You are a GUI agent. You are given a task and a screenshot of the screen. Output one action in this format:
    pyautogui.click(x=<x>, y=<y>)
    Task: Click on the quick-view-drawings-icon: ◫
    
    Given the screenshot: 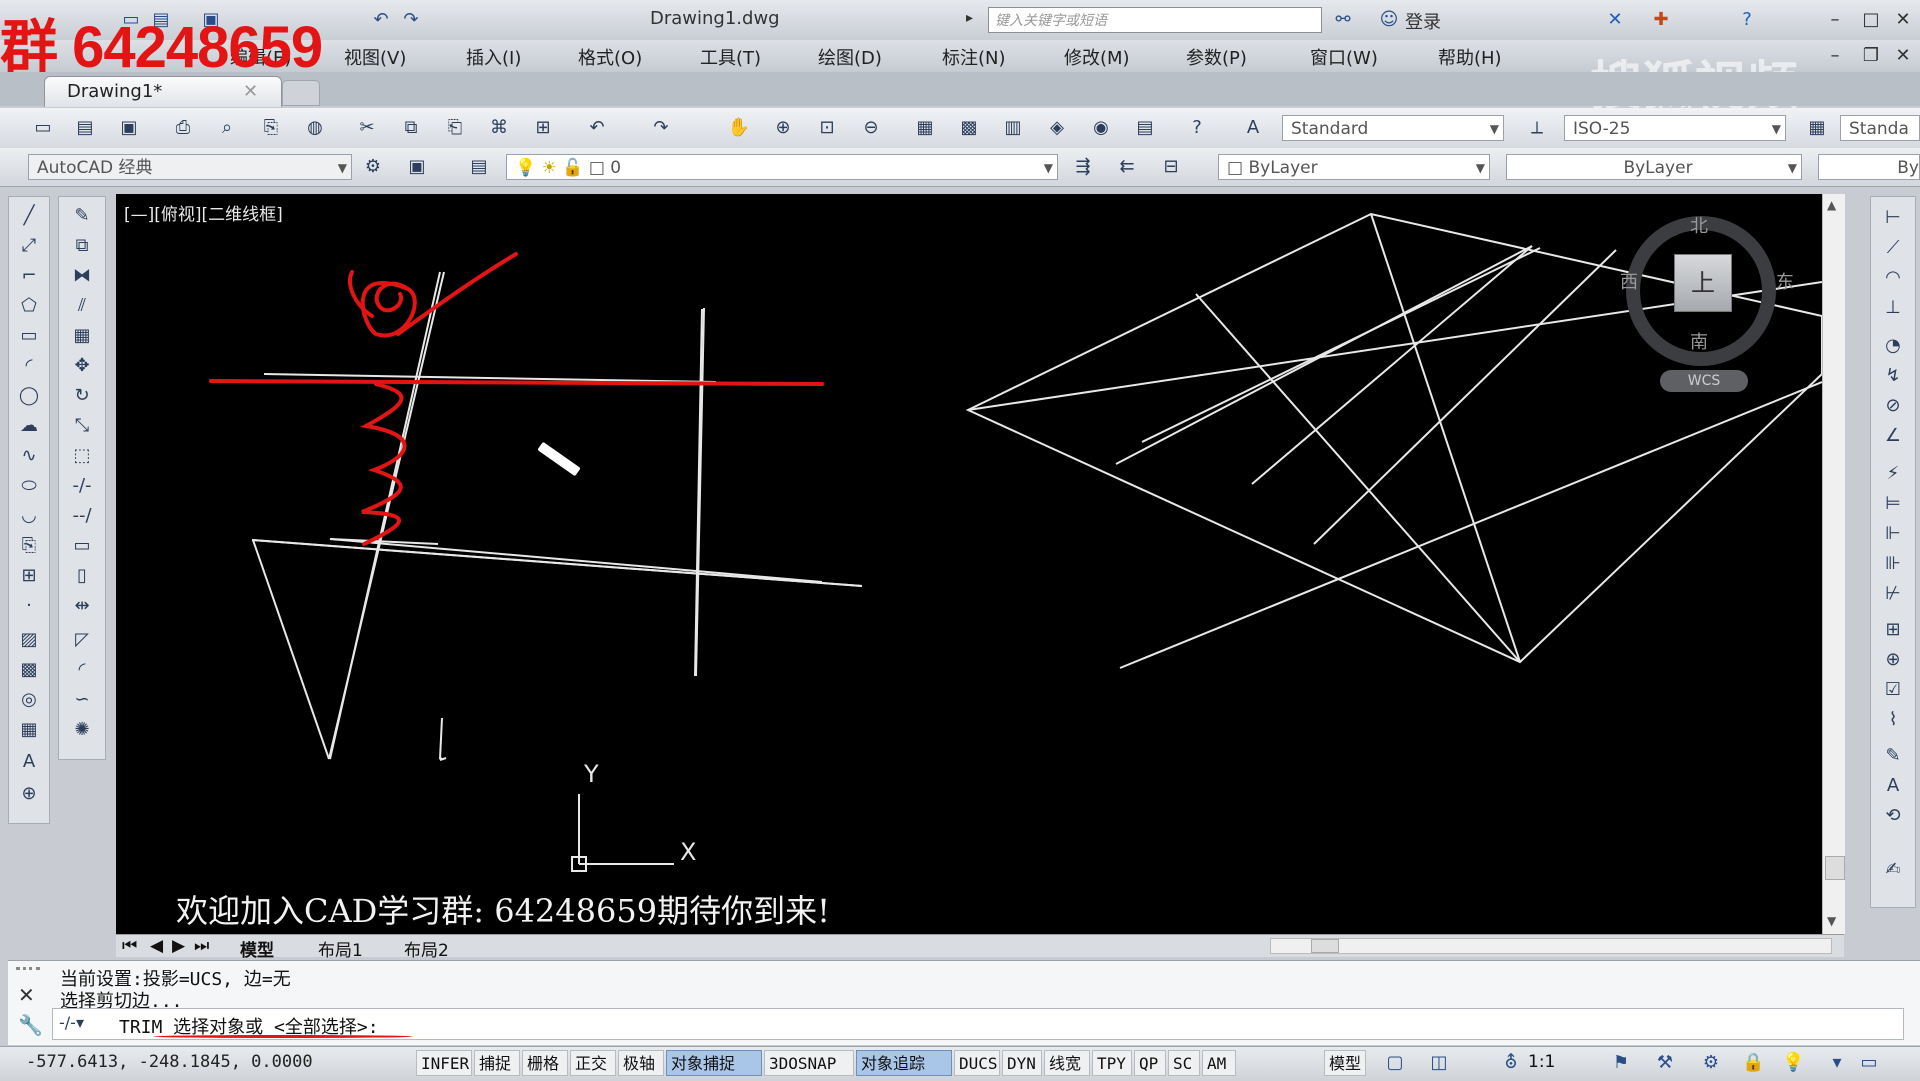 What is the action you would take?
    pyautogui.click(x=1439, y=1063)
    